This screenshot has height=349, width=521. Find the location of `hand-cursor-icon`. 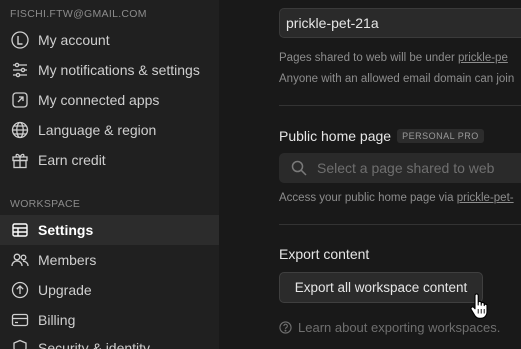

hand-cursor-icon is located at coordinates (479, 306).